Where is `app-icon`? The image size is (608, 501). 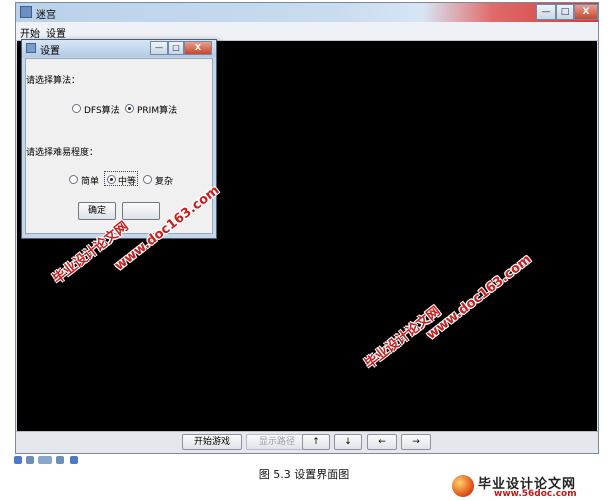
app-icon is located at coordinates (26, 12).